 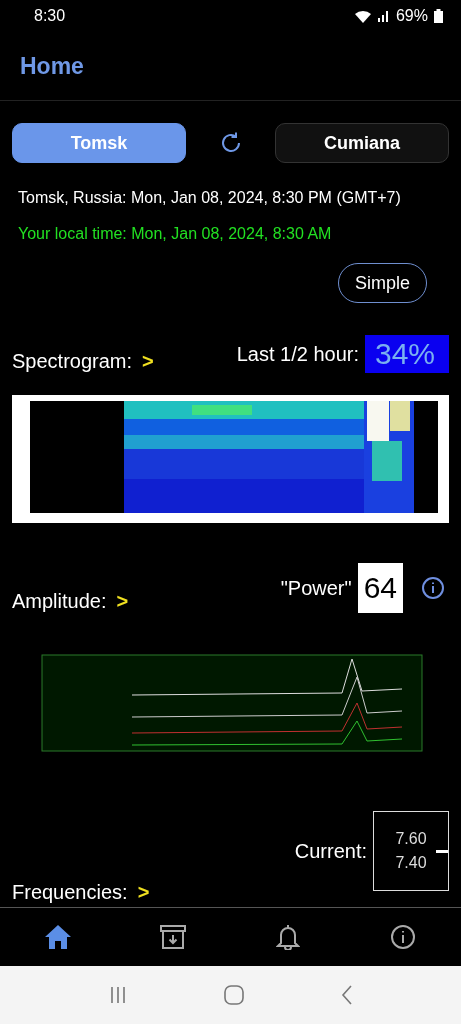 I want to click on current-label: Current:, so click(x=330, y=851).